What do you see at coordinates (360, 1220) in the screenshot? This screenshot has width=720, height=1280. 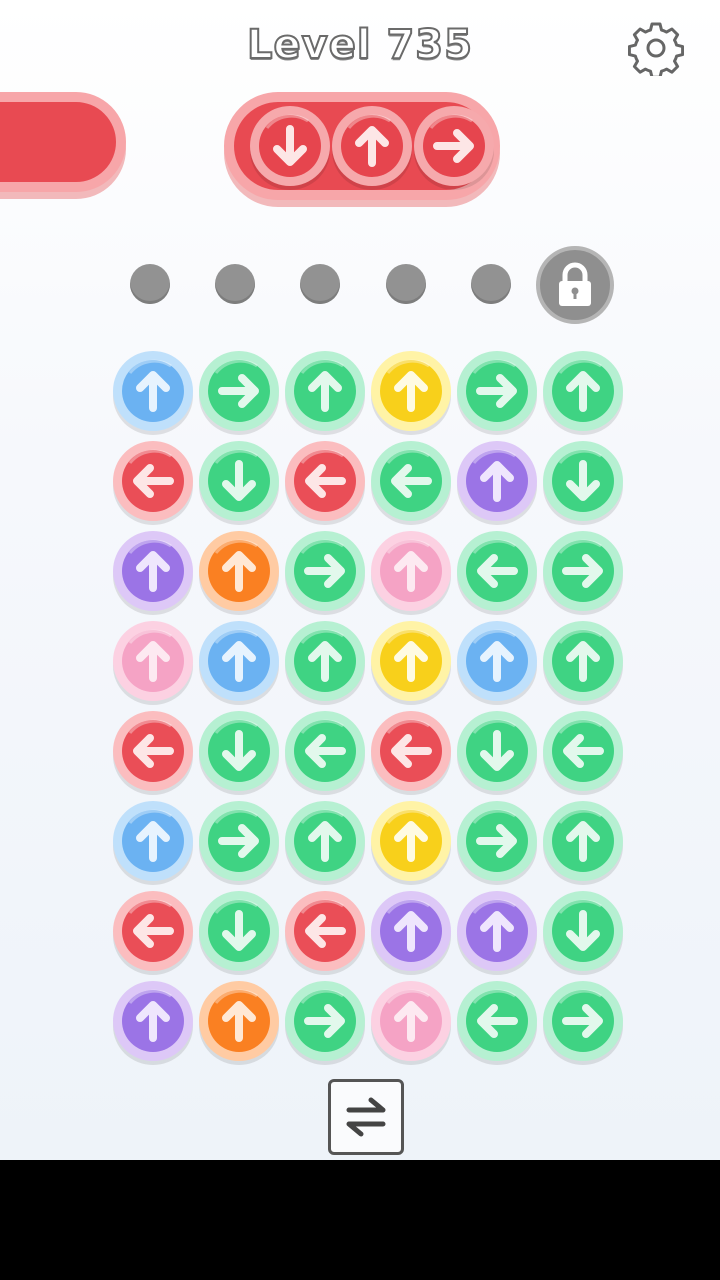 I see `system-bar` at bounding box center [360, 1220].